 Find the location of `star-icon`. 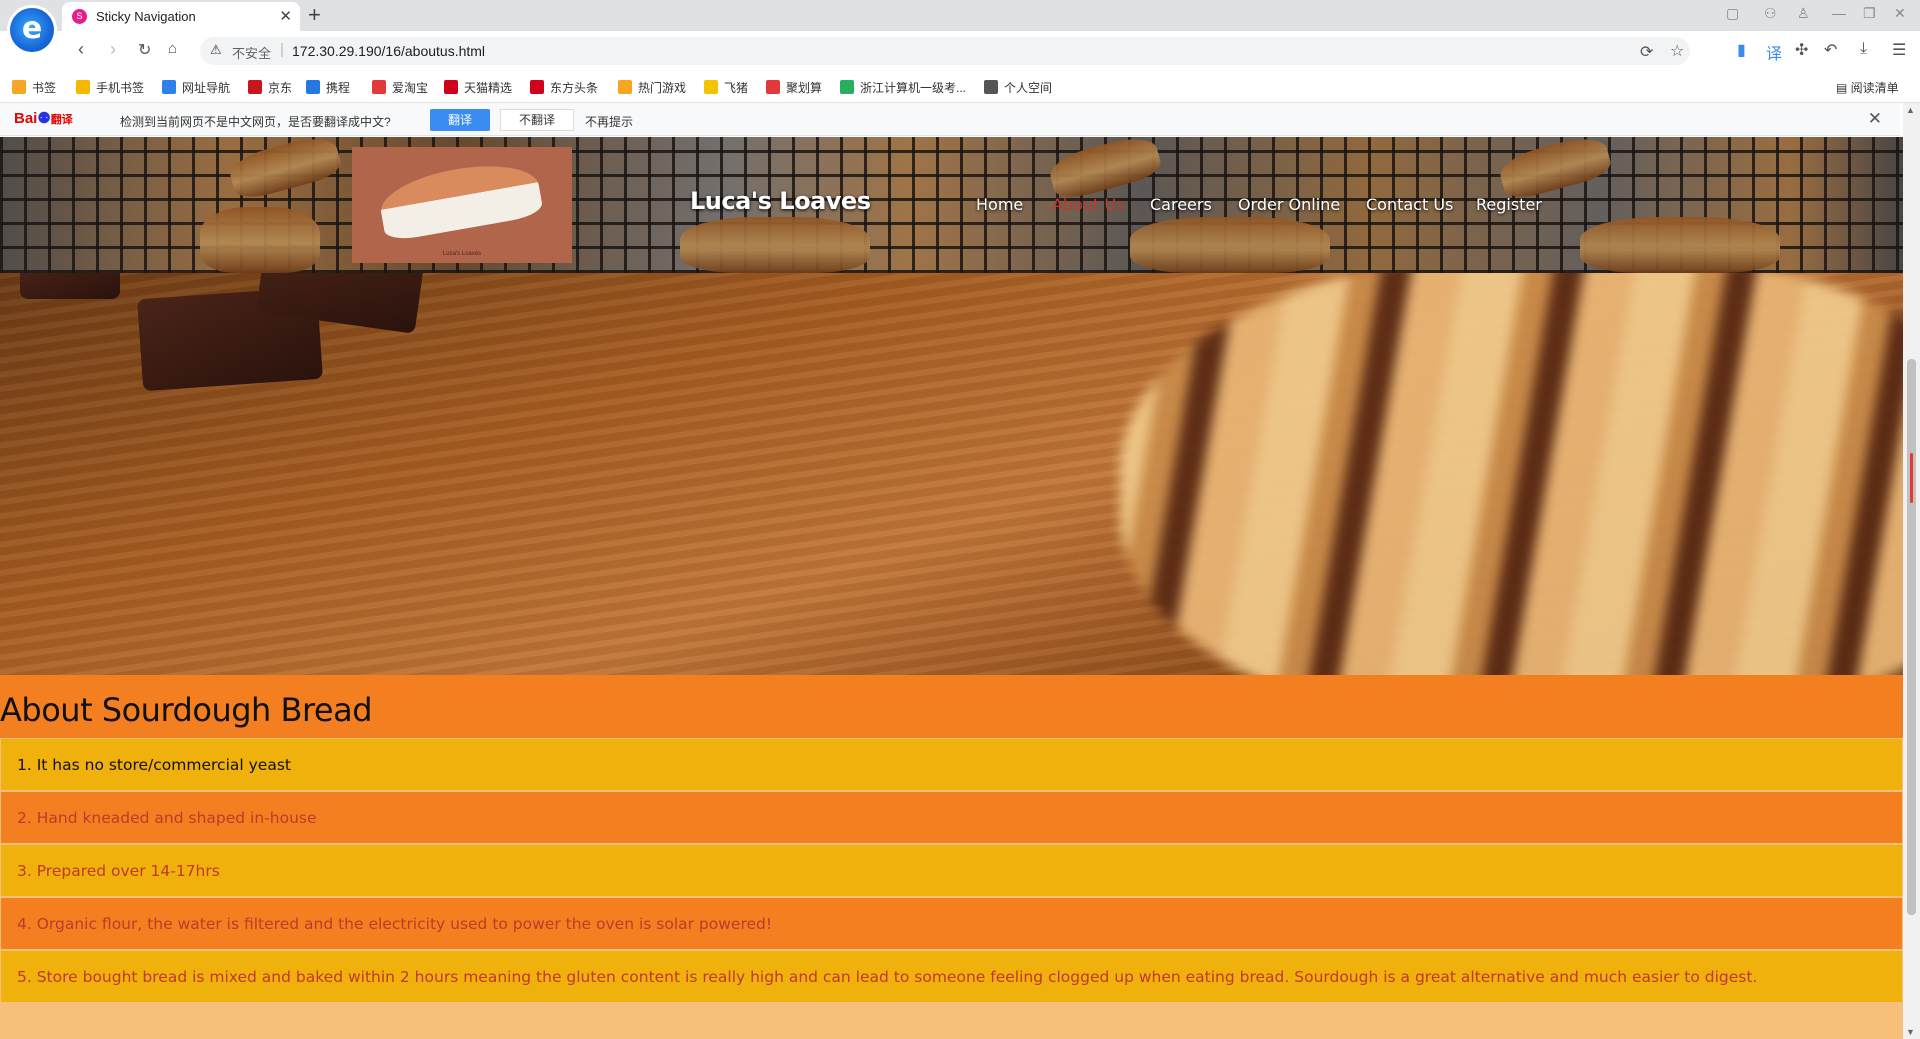

star-icon is located at coordinates (19, 87).